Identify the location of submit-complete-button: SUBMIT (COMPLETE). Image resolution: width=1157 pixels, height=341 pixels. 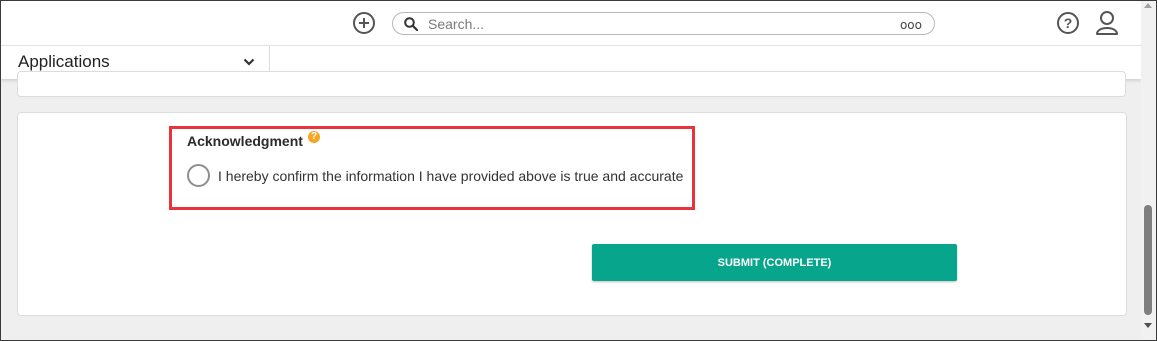
(774, 262).